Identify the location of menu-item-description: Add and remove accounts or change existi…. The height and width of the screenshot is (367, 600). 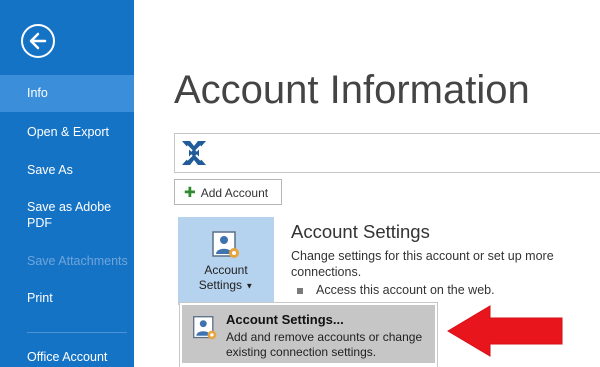
(324, 344).